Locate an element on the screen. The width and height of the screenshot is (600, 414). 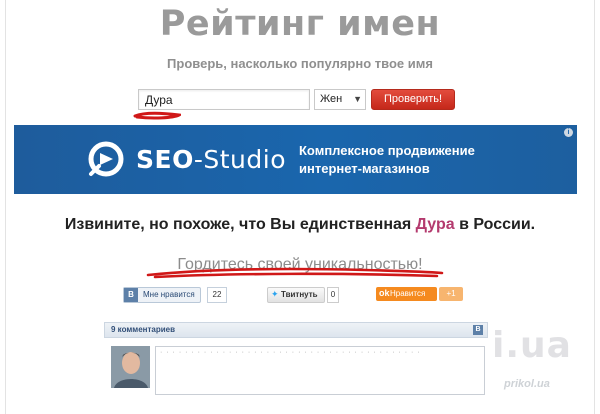
banner-logo-seo: SEO is located at coordinates (165, 159).